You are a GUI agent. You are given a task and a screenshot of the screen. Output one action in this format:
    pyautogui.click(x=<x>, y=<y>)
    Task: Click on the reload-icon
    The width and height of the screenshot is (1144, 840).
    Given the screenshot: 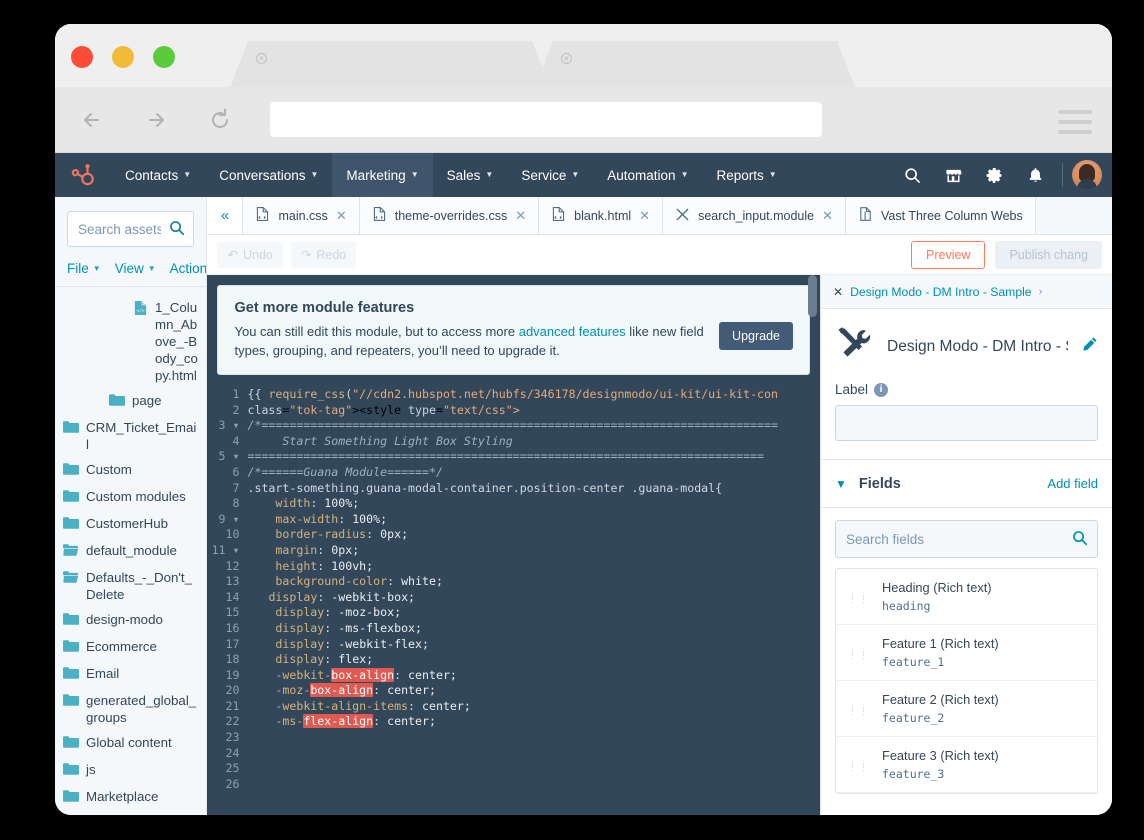 What is the action you would take?
    pyautogui.click(x=220, y=120)
    